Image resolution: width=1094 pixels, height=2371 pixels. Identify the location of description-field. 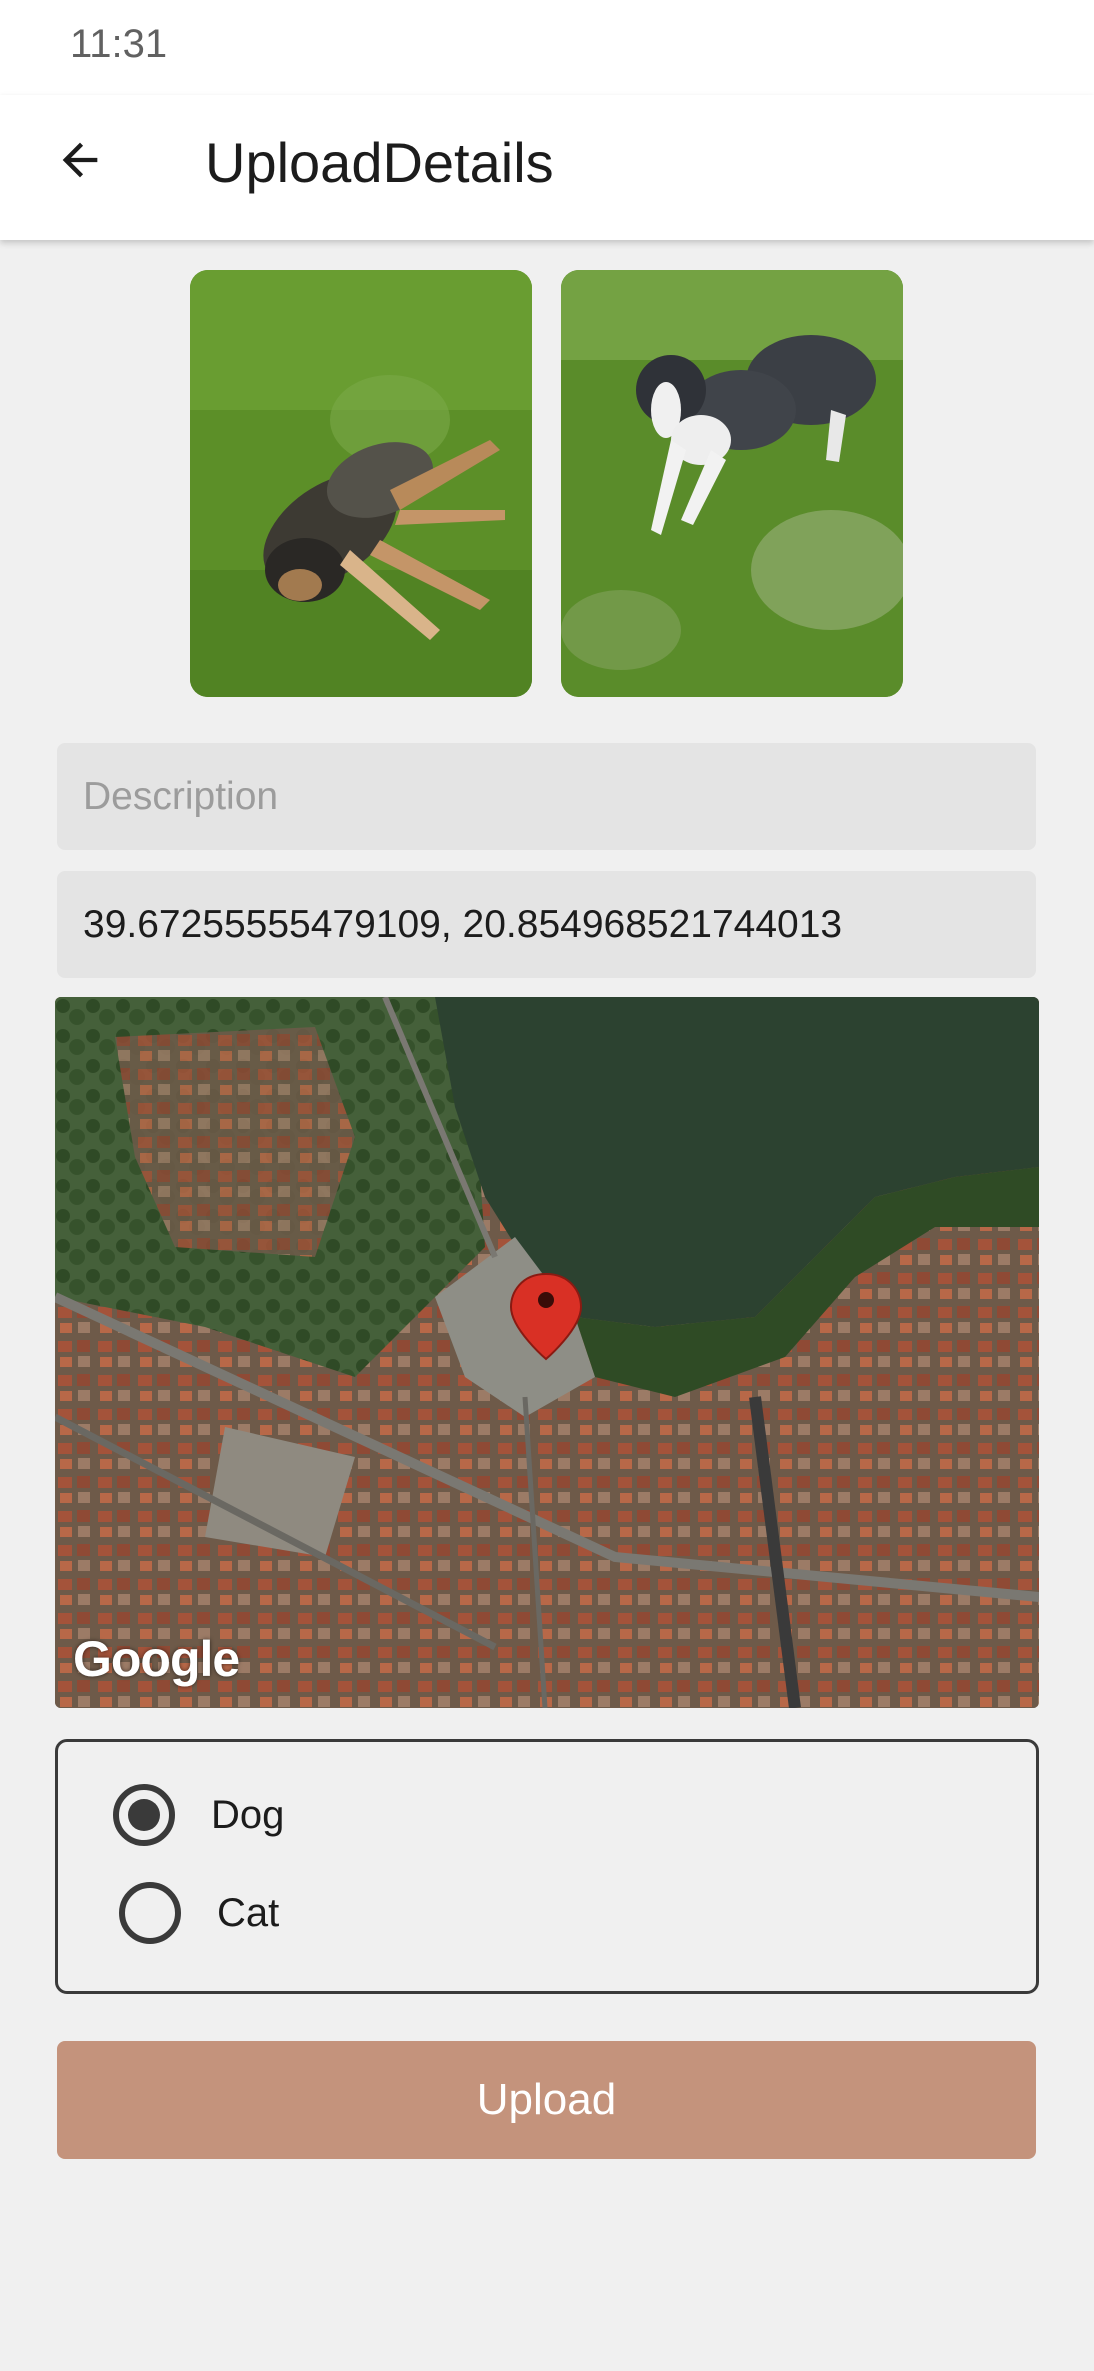
(546, 796).